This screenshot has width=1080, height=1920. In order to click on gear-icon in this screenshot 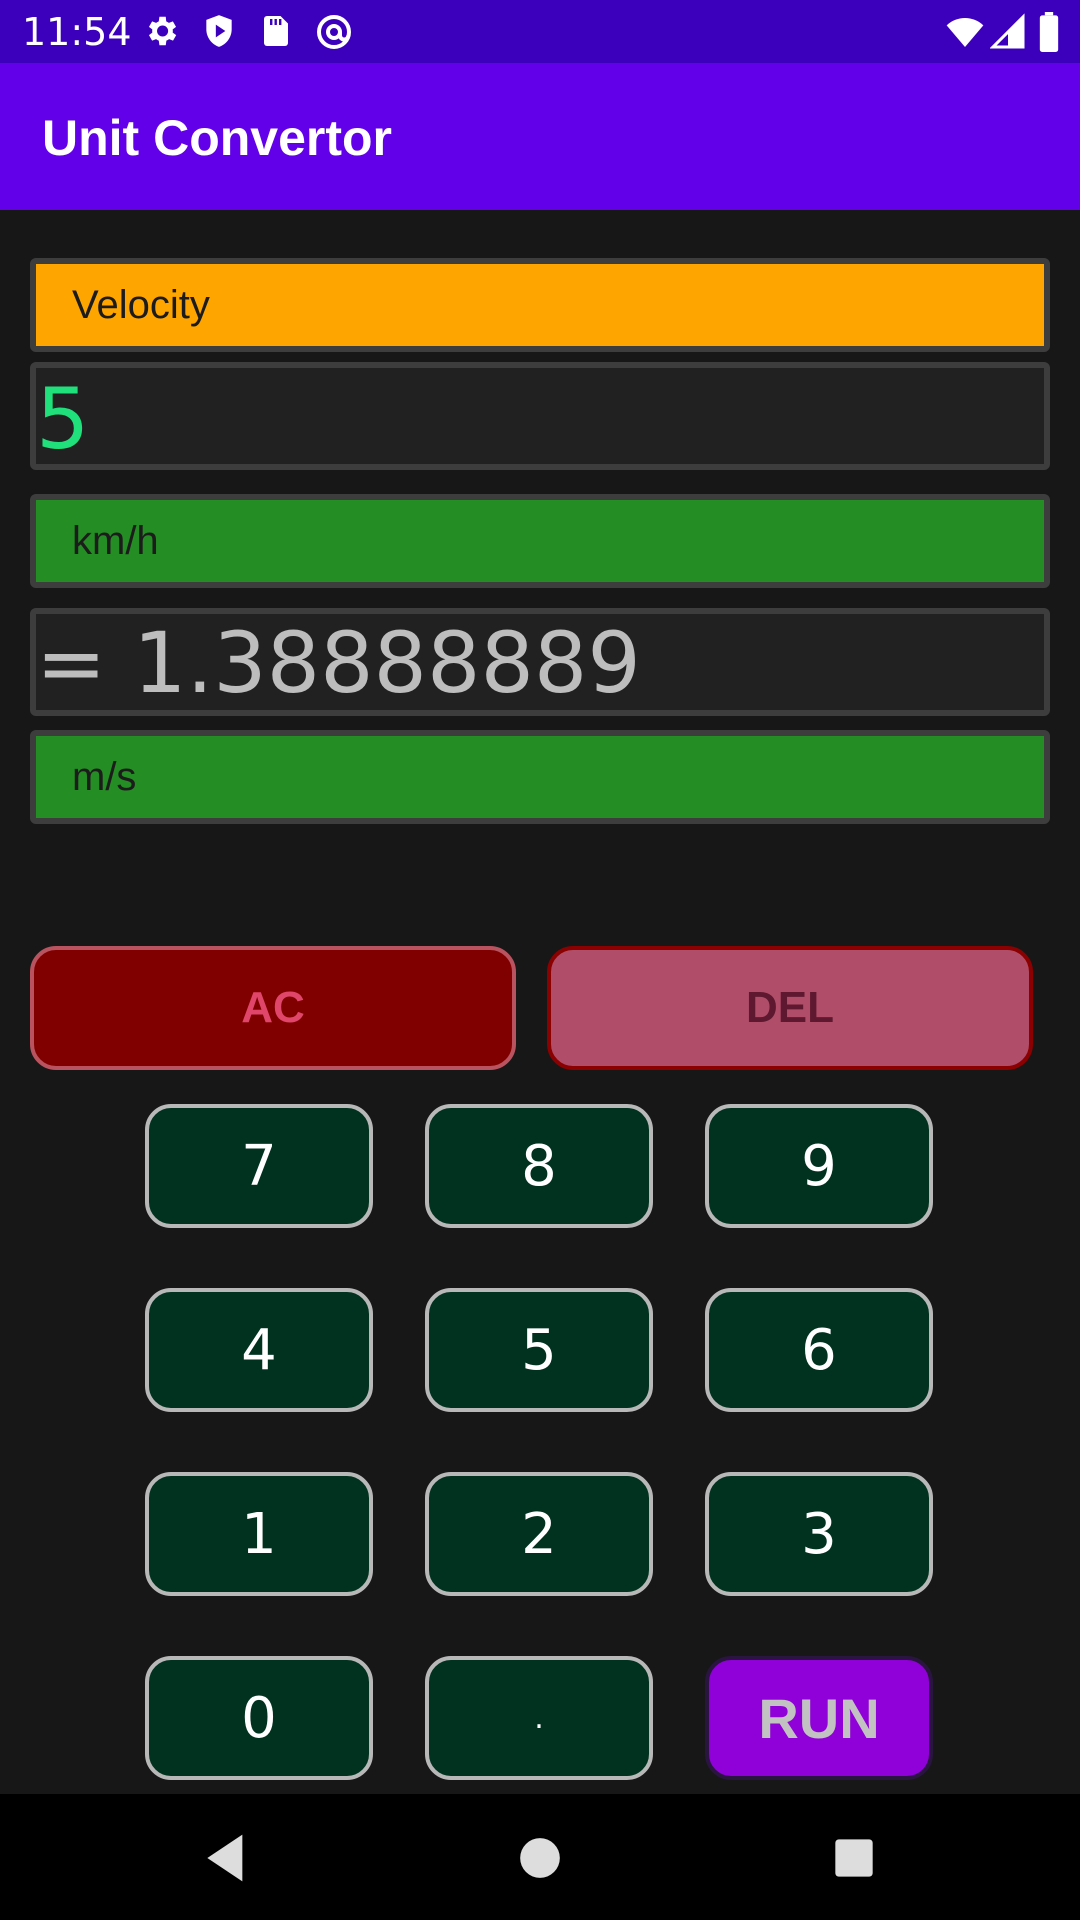, I will do `click(161, 33)`.